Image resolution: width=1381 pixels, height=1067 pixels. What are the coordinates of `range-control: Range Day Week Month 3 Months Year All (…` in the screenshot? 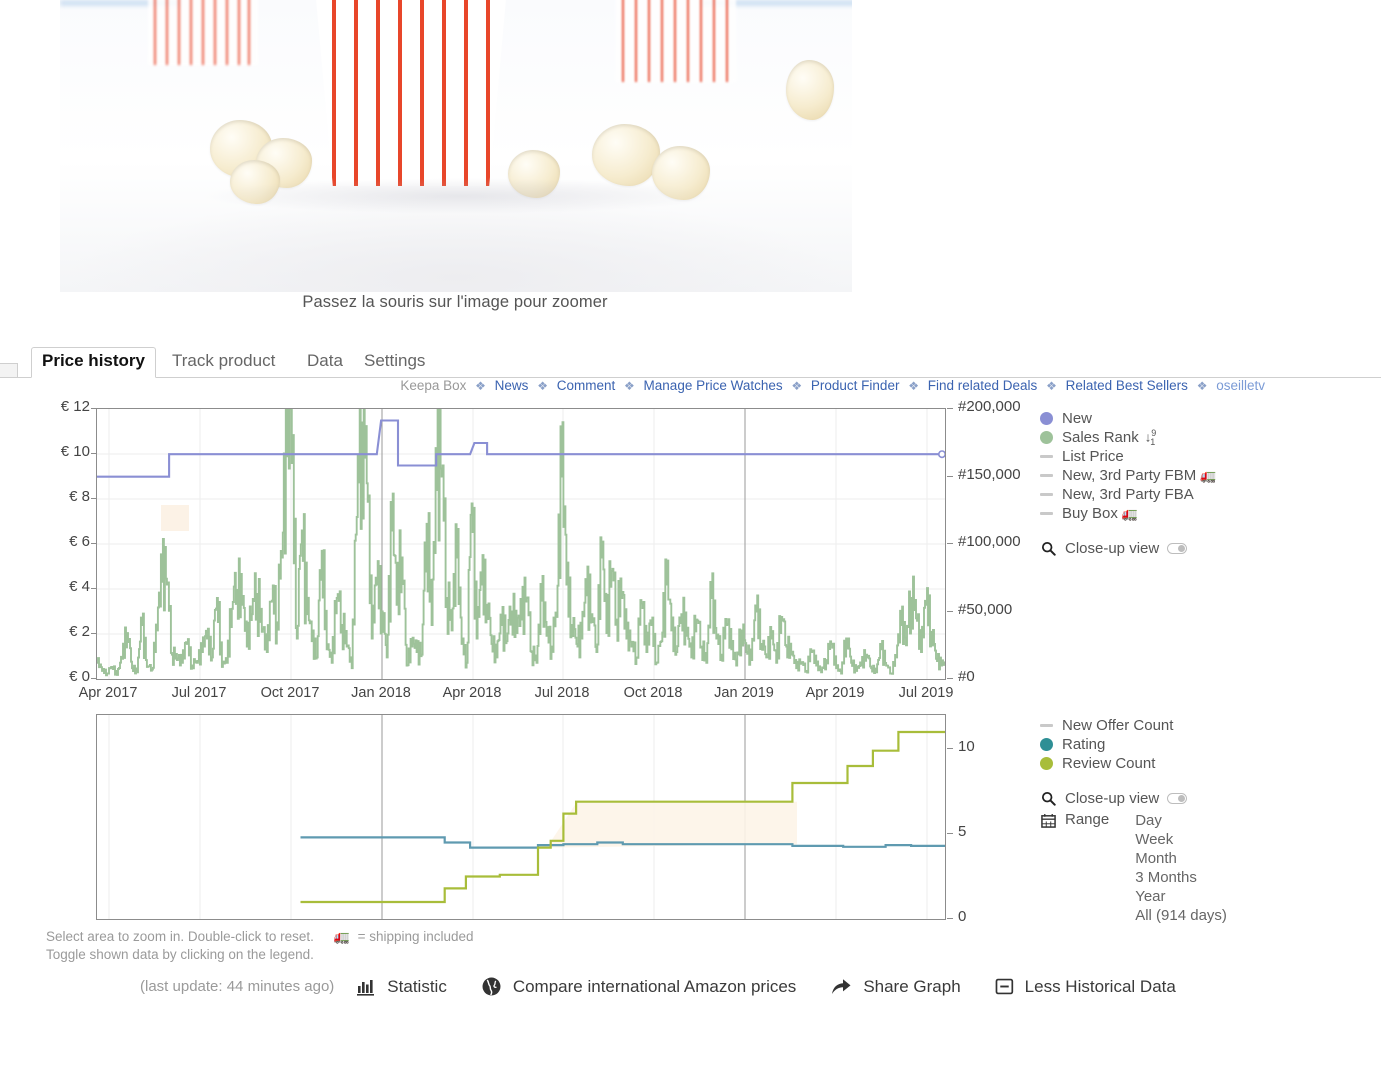 It's located at (1133, 868).